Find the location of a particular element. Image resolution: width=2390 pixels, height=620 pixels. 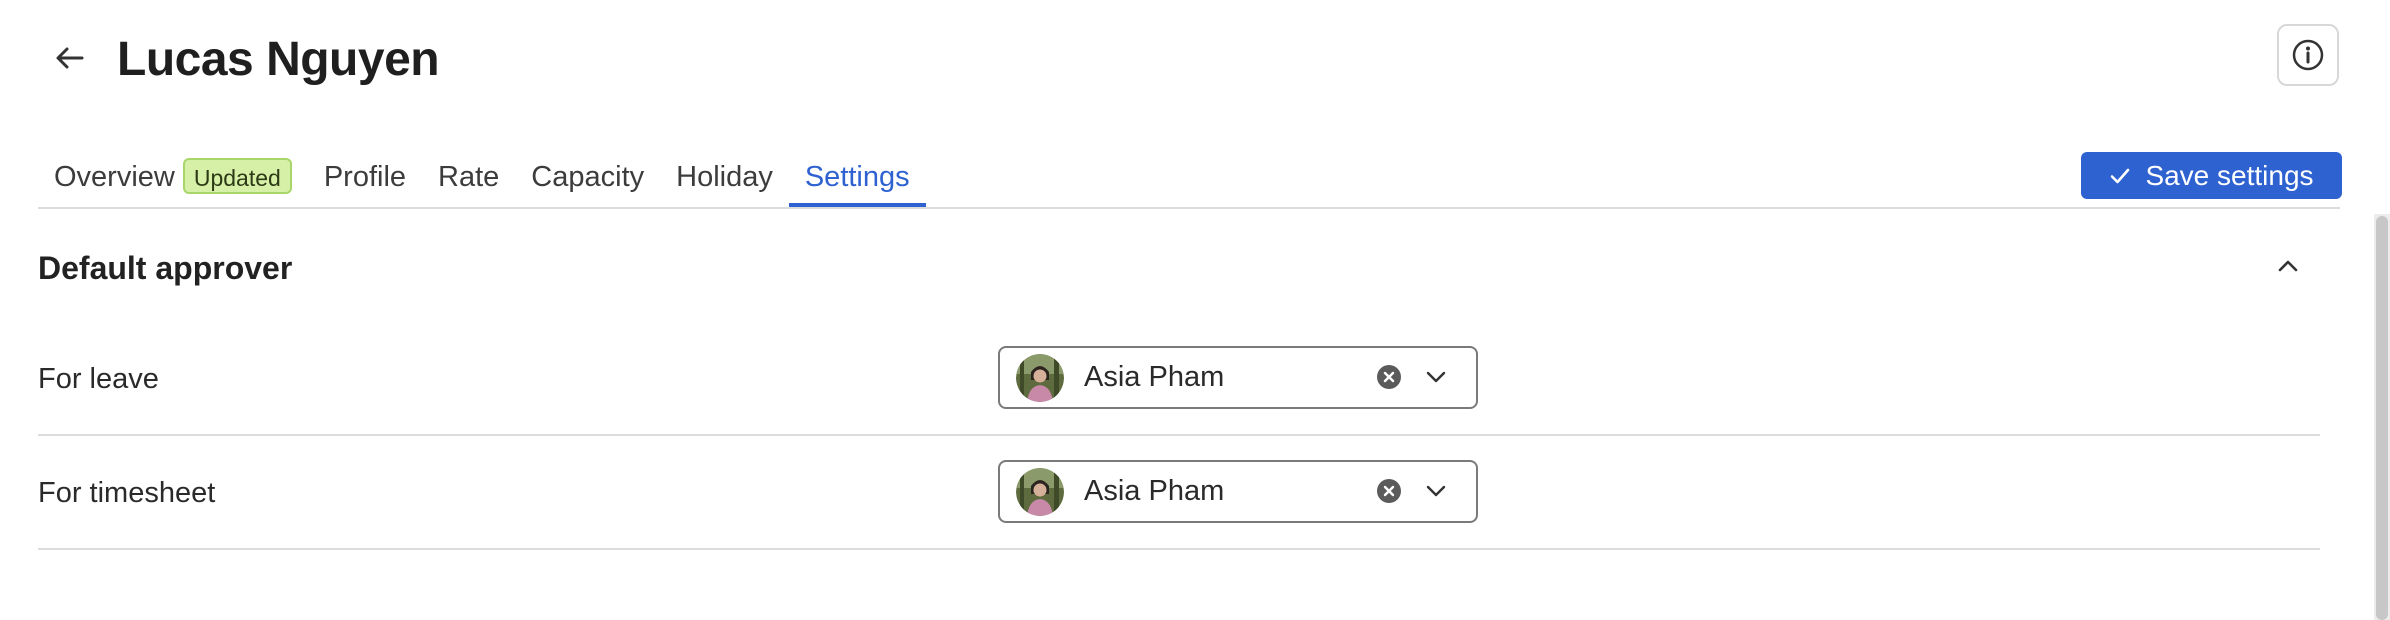

tab-label: Overview is located at coordinates (114, 177).